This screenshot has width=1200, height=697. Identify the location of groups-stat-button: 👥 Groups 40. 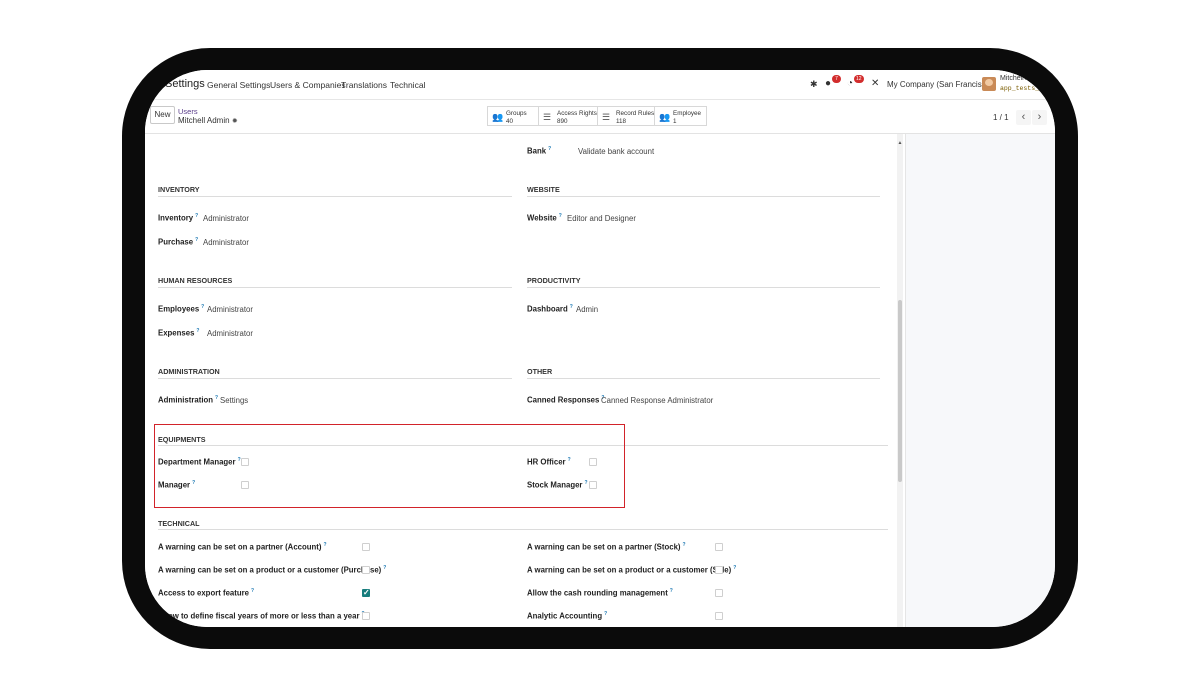
(513, 116).